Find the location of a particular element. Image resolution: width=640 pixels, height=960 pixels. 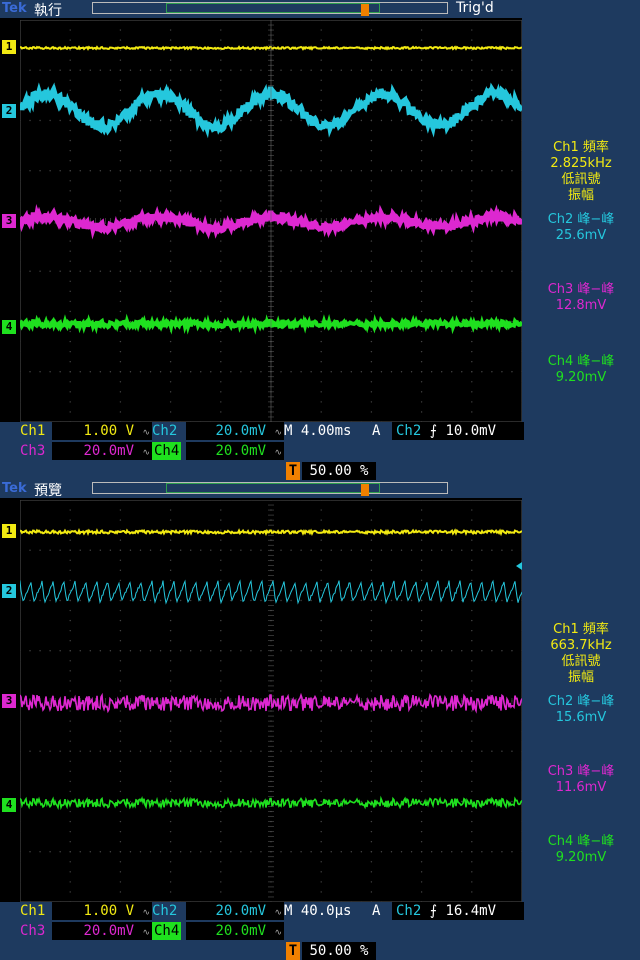

ch3-pk2pk-readout: Ch3 峰−峰 12.8mV is located at coordinates (581, 298).